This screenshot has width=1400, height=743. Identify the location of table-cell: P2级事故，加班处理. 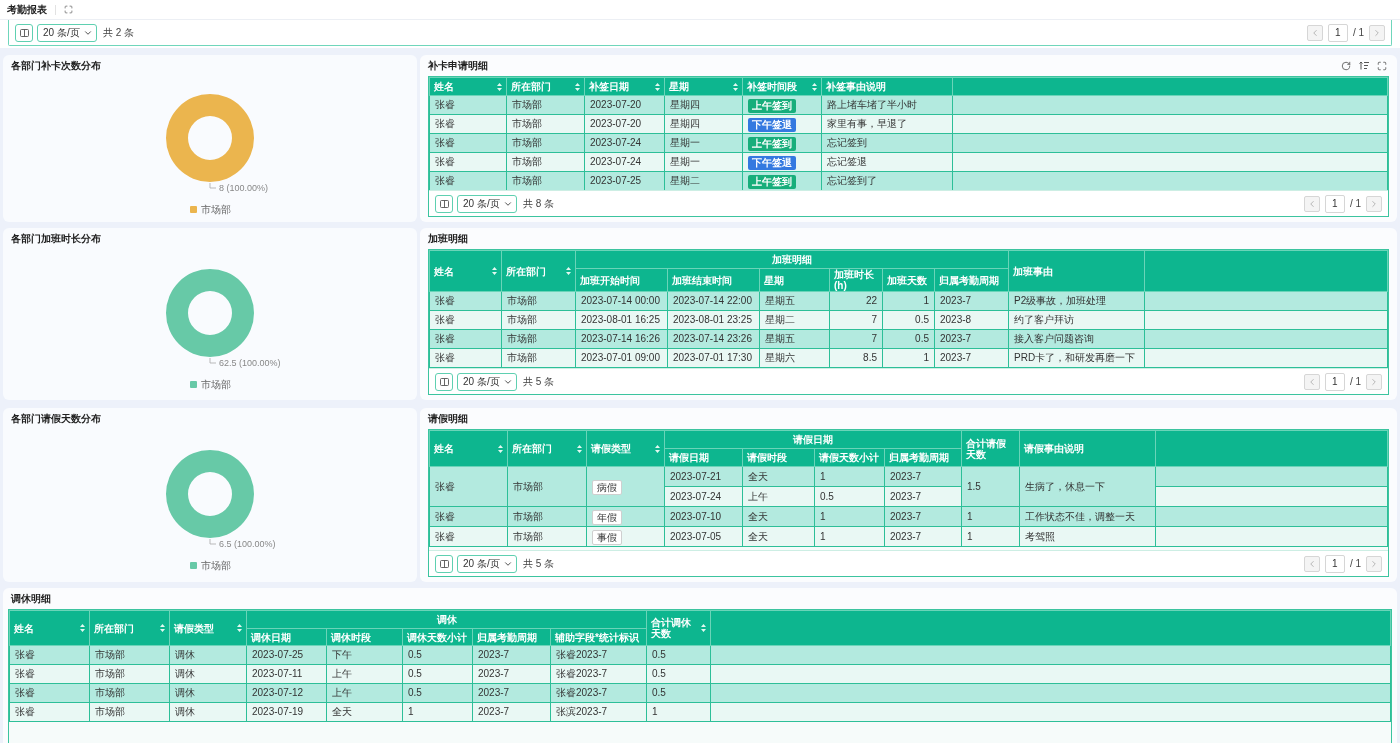
(1076, 301).